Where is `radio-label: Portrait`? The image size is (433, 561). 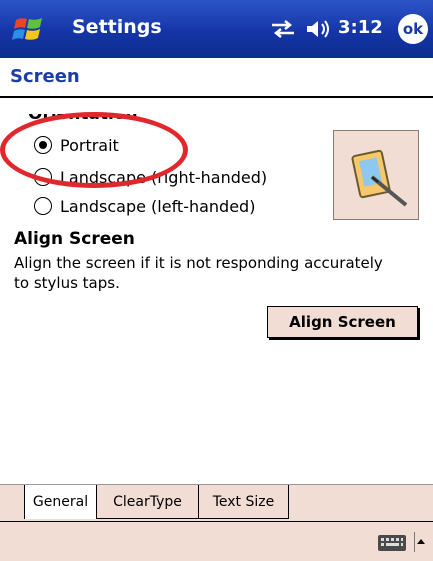
radio-label: Portrait is located at coordinates (89, 145).